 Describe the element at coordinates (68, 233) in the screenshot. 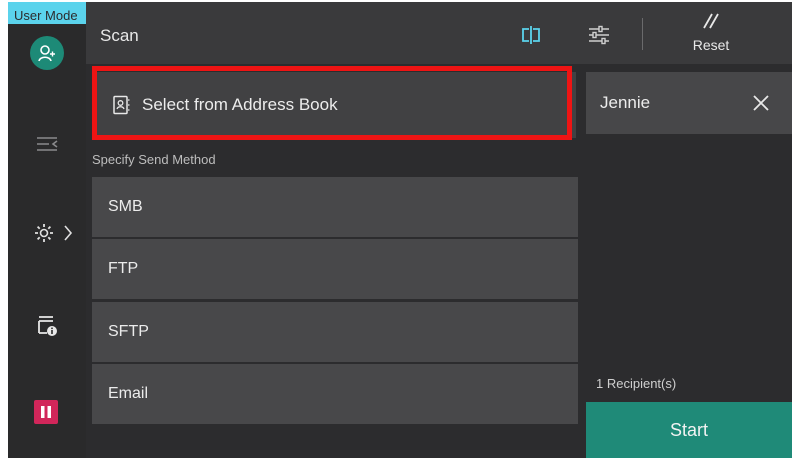

I see `chevron-right-icon` at that location.